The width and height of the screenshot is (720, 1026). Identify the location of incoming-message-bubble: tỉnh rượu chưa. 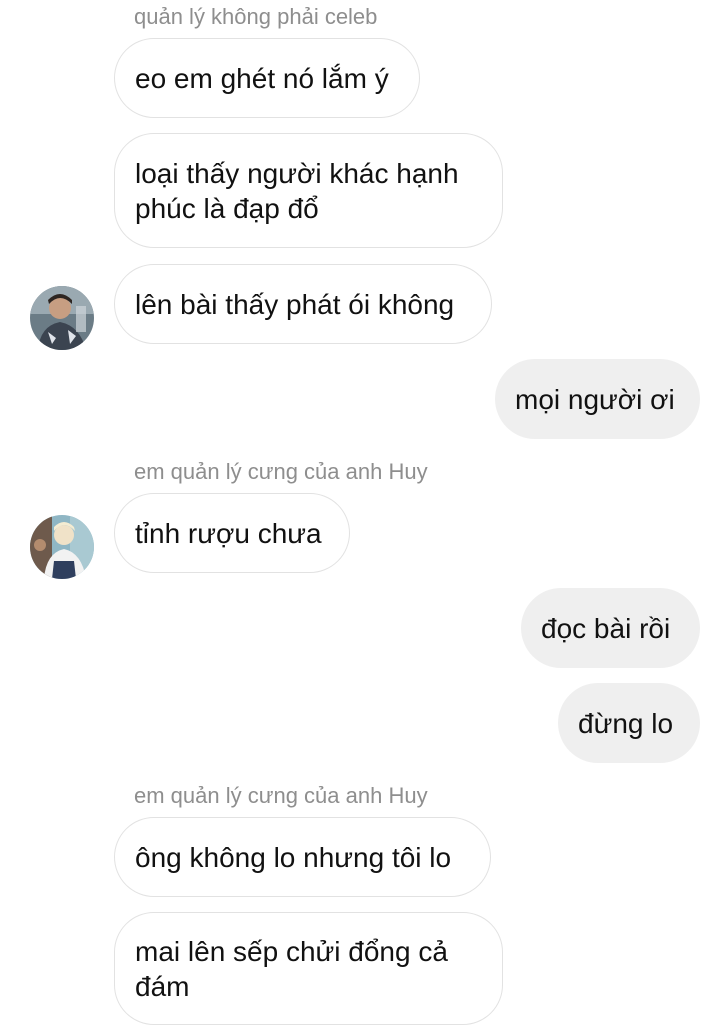
(232, 533).